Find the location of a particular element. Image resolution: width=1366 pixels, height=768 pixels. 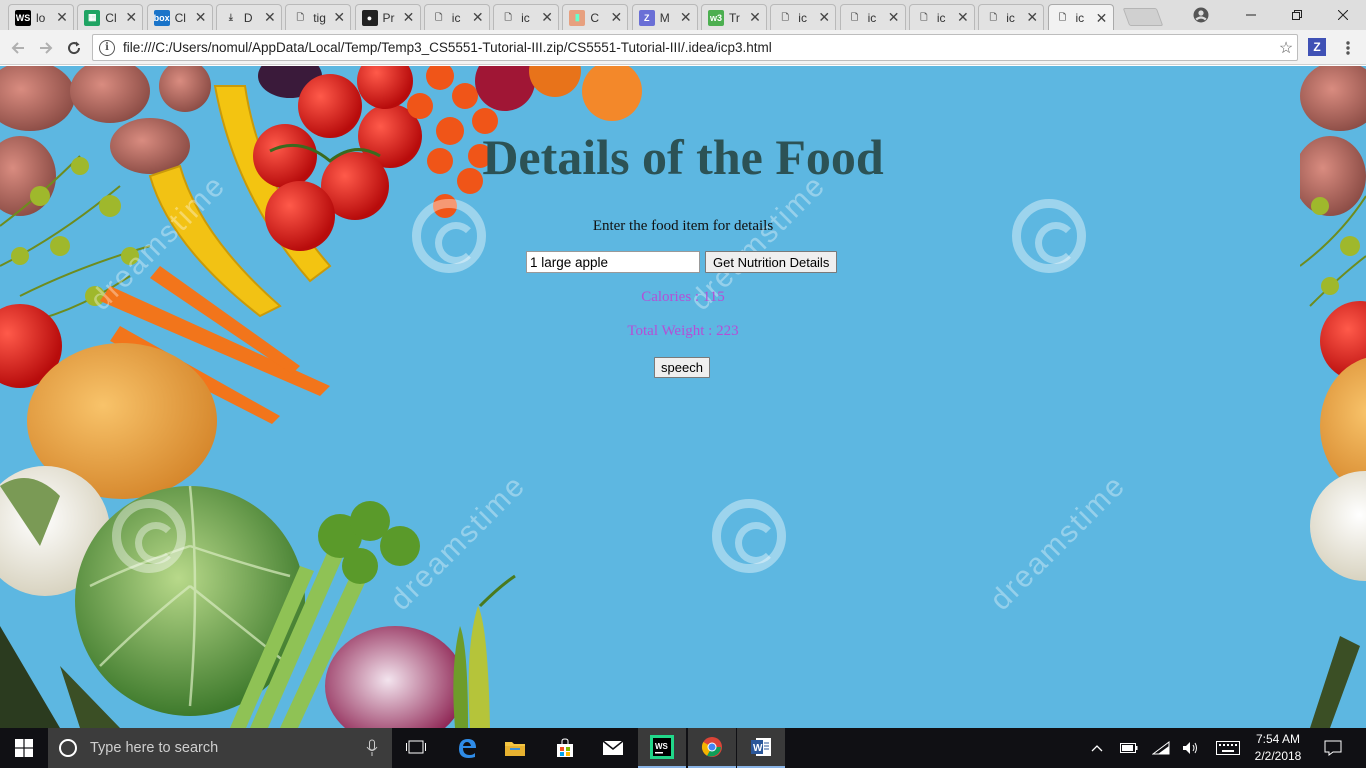

file-explorer-icon is located at coordinates (515, 748).